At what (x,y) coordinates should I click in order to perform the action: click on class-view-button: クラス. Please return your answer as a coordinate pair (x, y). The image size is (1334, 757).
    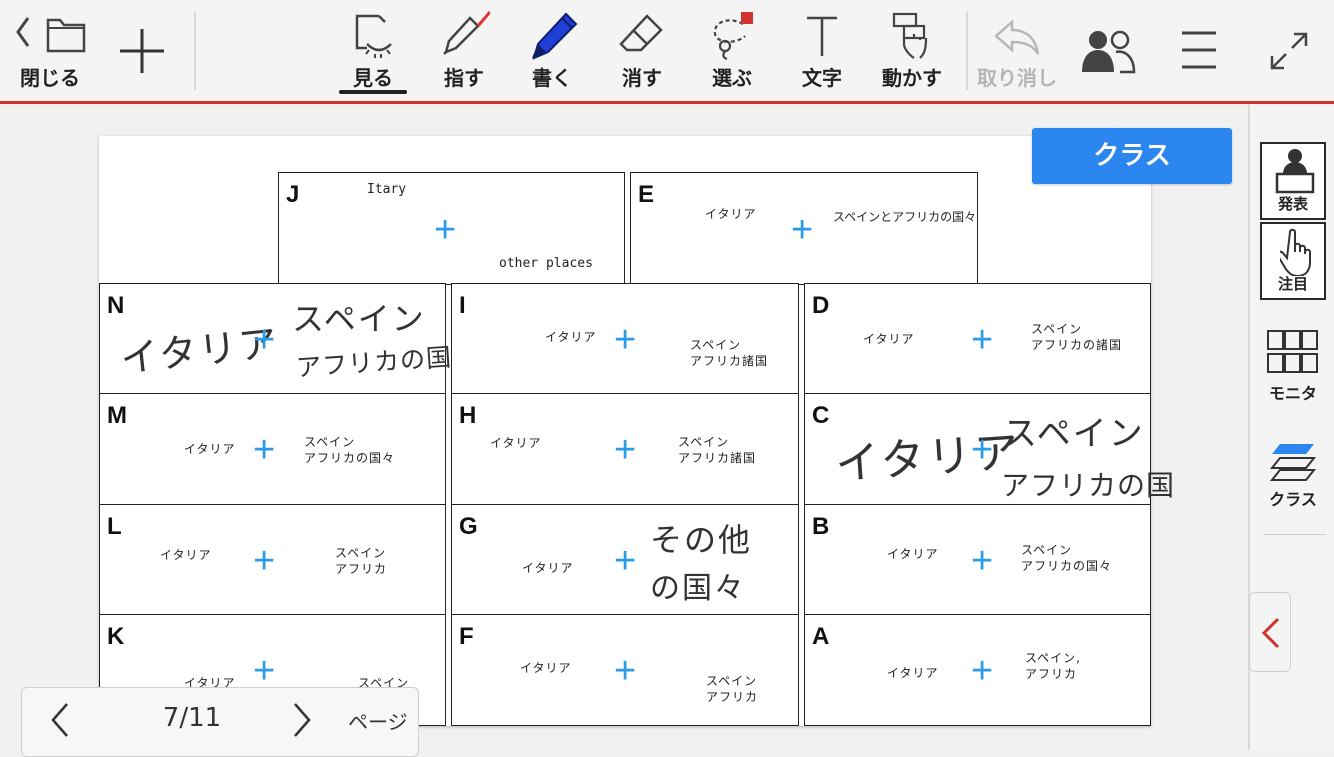
    Looking at the image, I should click on (1292, 480).